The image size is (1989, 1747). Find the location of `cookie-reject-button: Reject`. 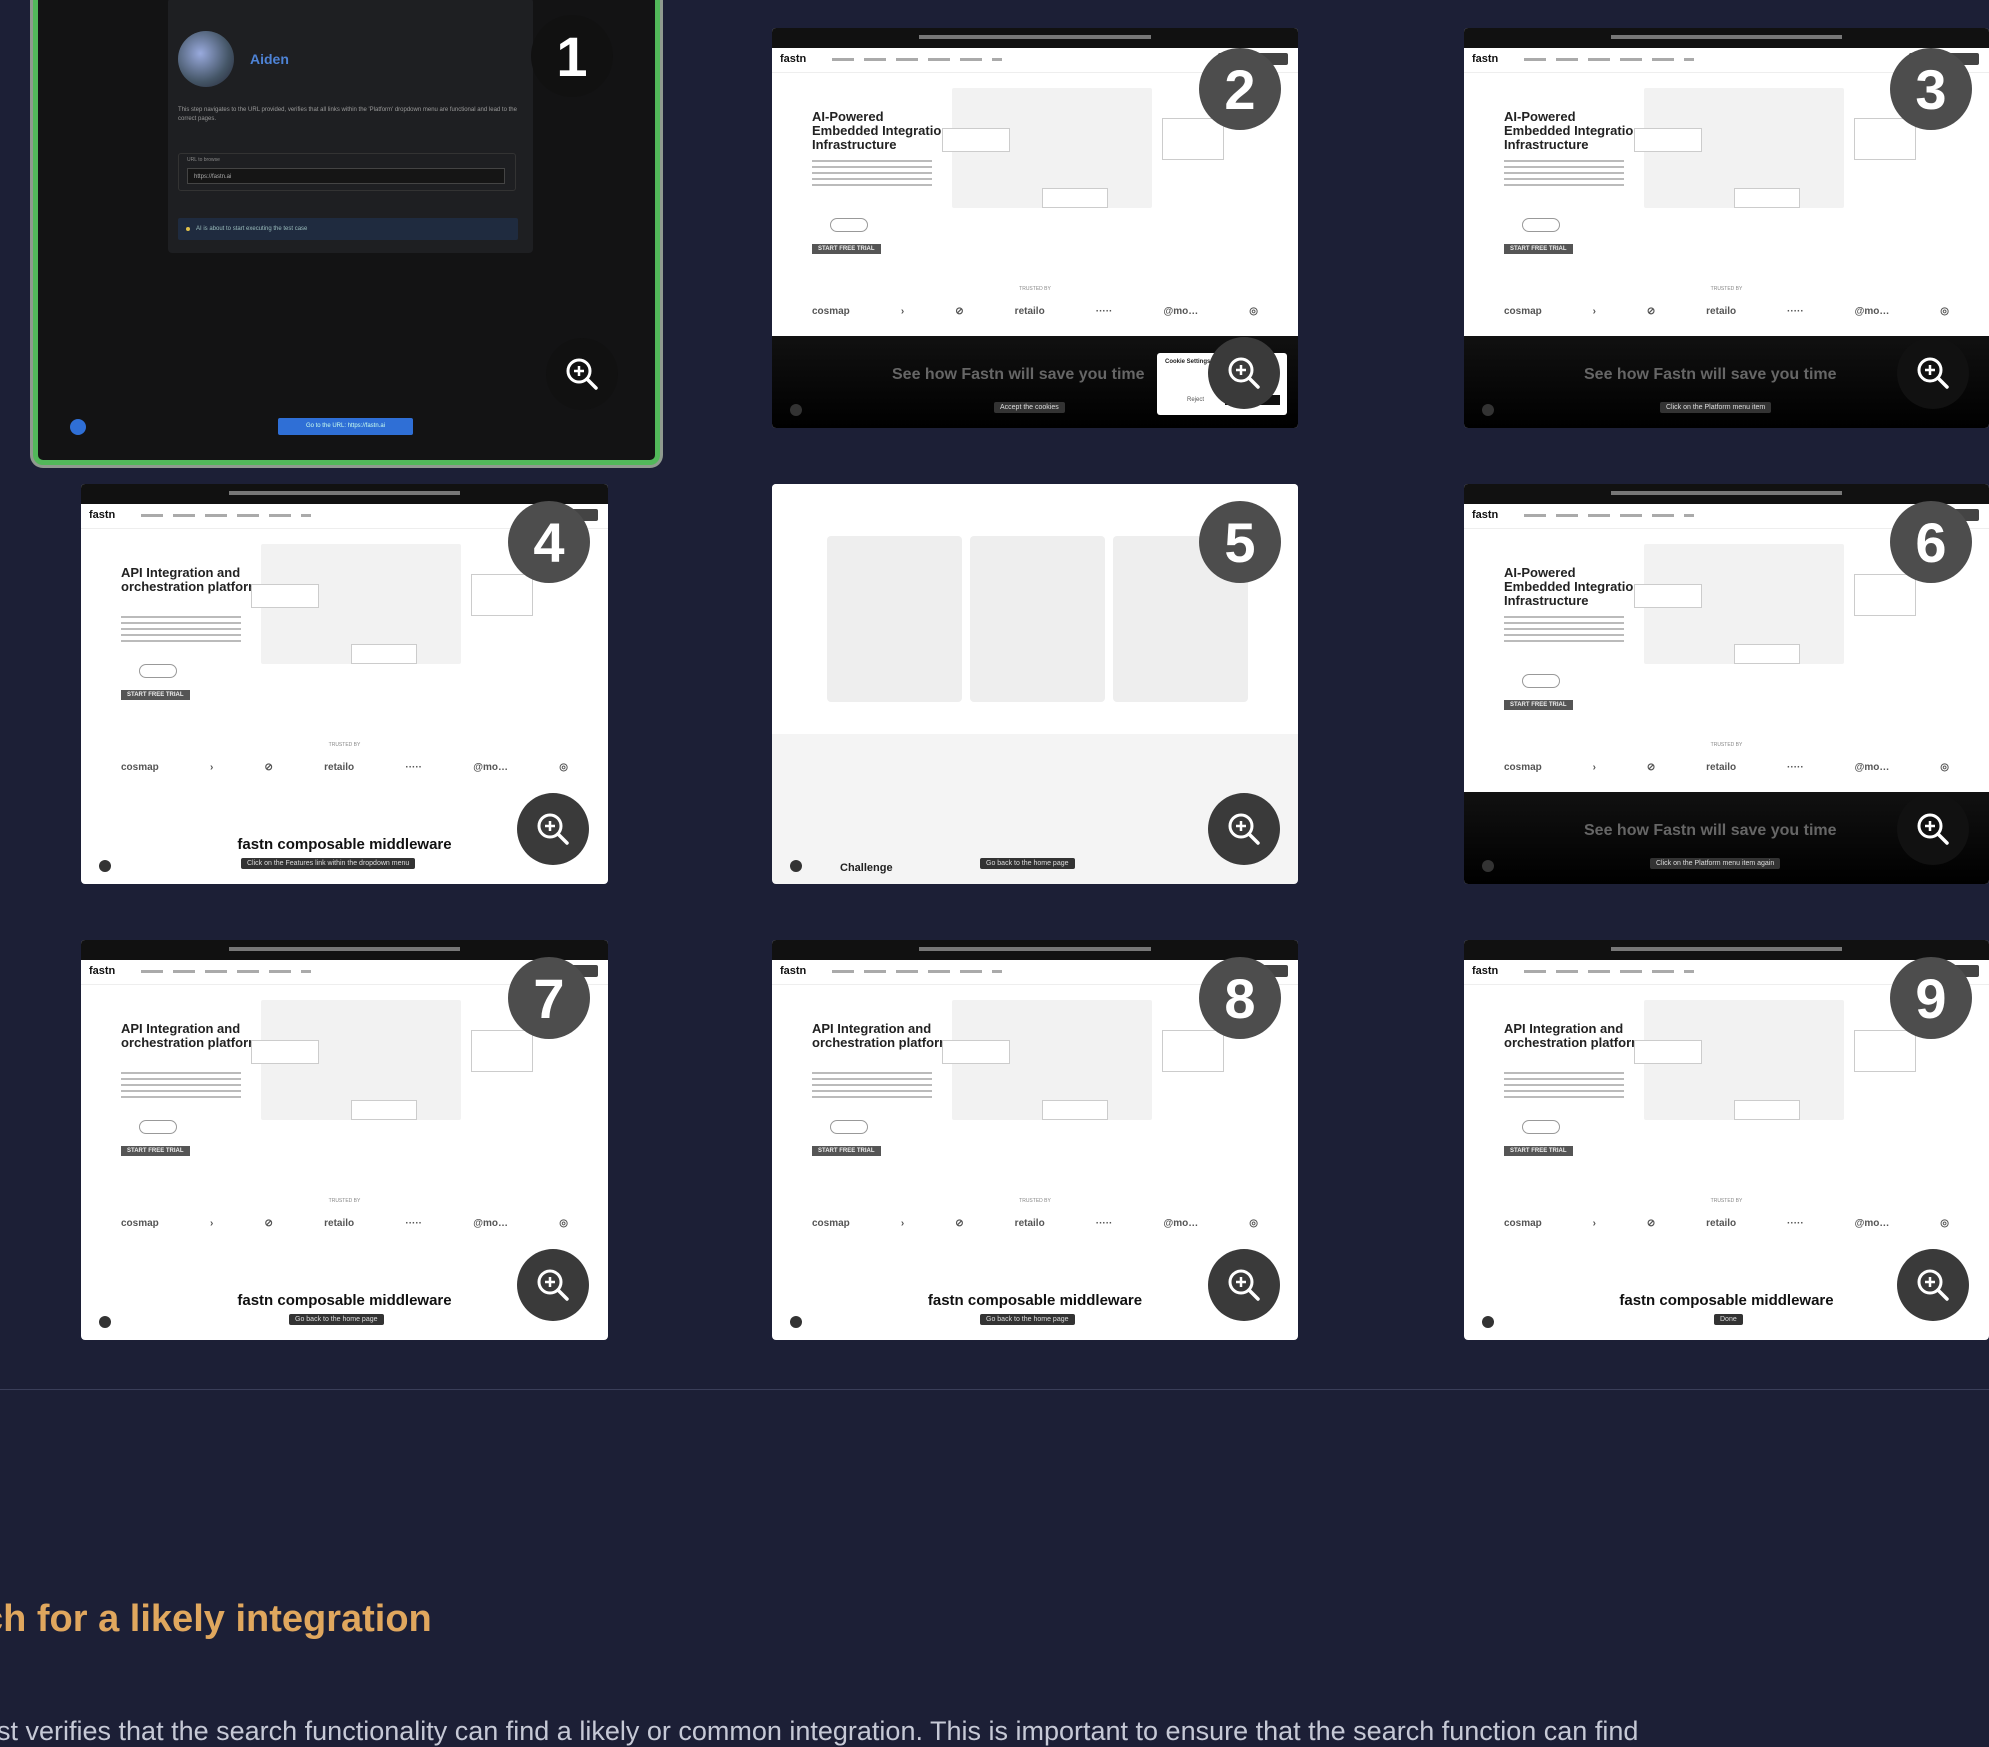

cookie-reject-button: Reject is located at coordinates (1196, 400).